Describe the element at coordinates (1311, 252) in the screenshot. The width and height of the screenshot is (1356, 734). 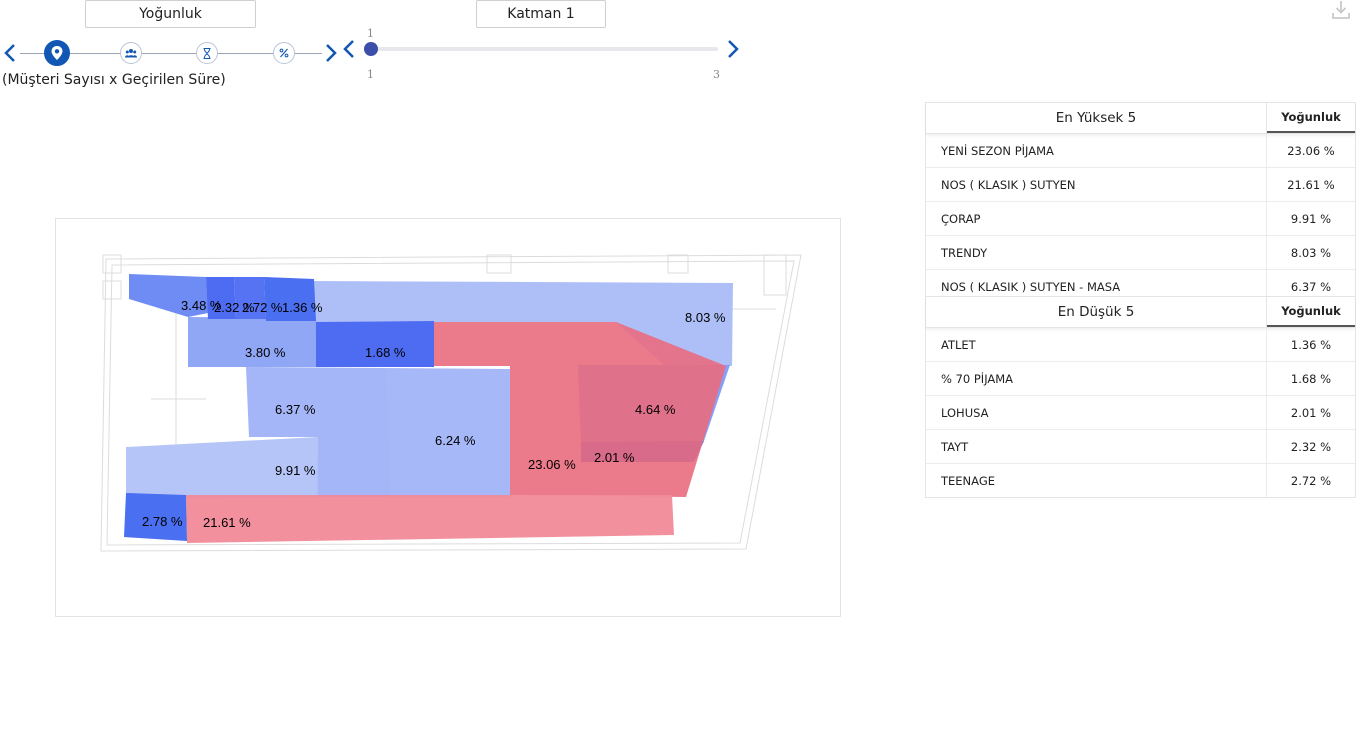
I see `row-value: 8.03 %` at that location.